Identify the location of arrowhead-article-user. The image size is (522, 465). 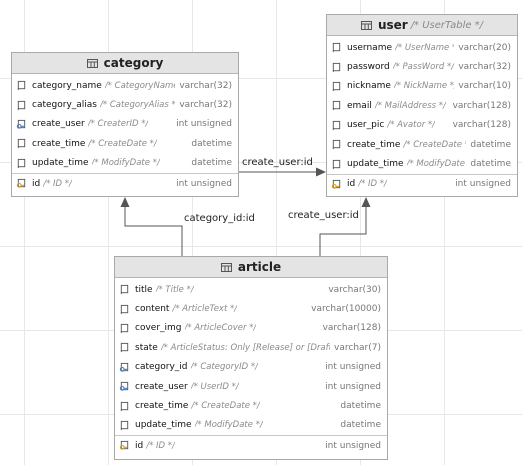
(366, 202).